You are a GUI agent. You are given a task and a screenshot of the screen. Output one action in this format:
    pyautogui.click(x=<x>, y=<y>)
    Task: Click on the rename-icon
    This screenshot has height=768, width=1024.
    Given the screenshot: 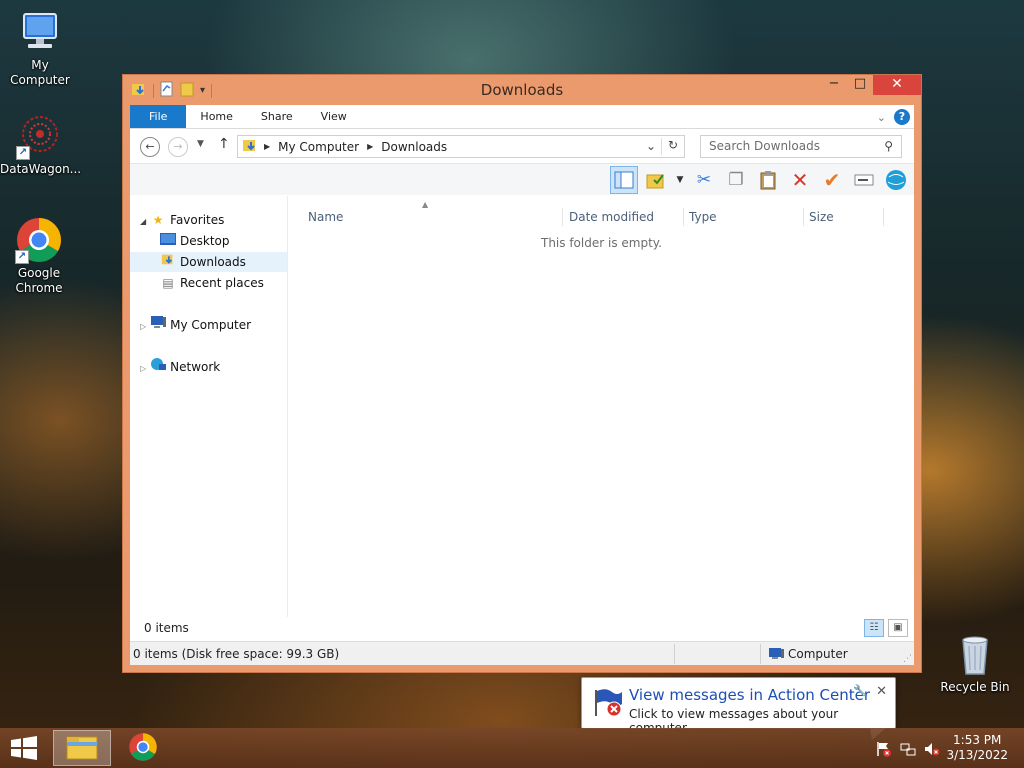 What is the action you would take?
    pyautogui.click(x=864, y=180)
    